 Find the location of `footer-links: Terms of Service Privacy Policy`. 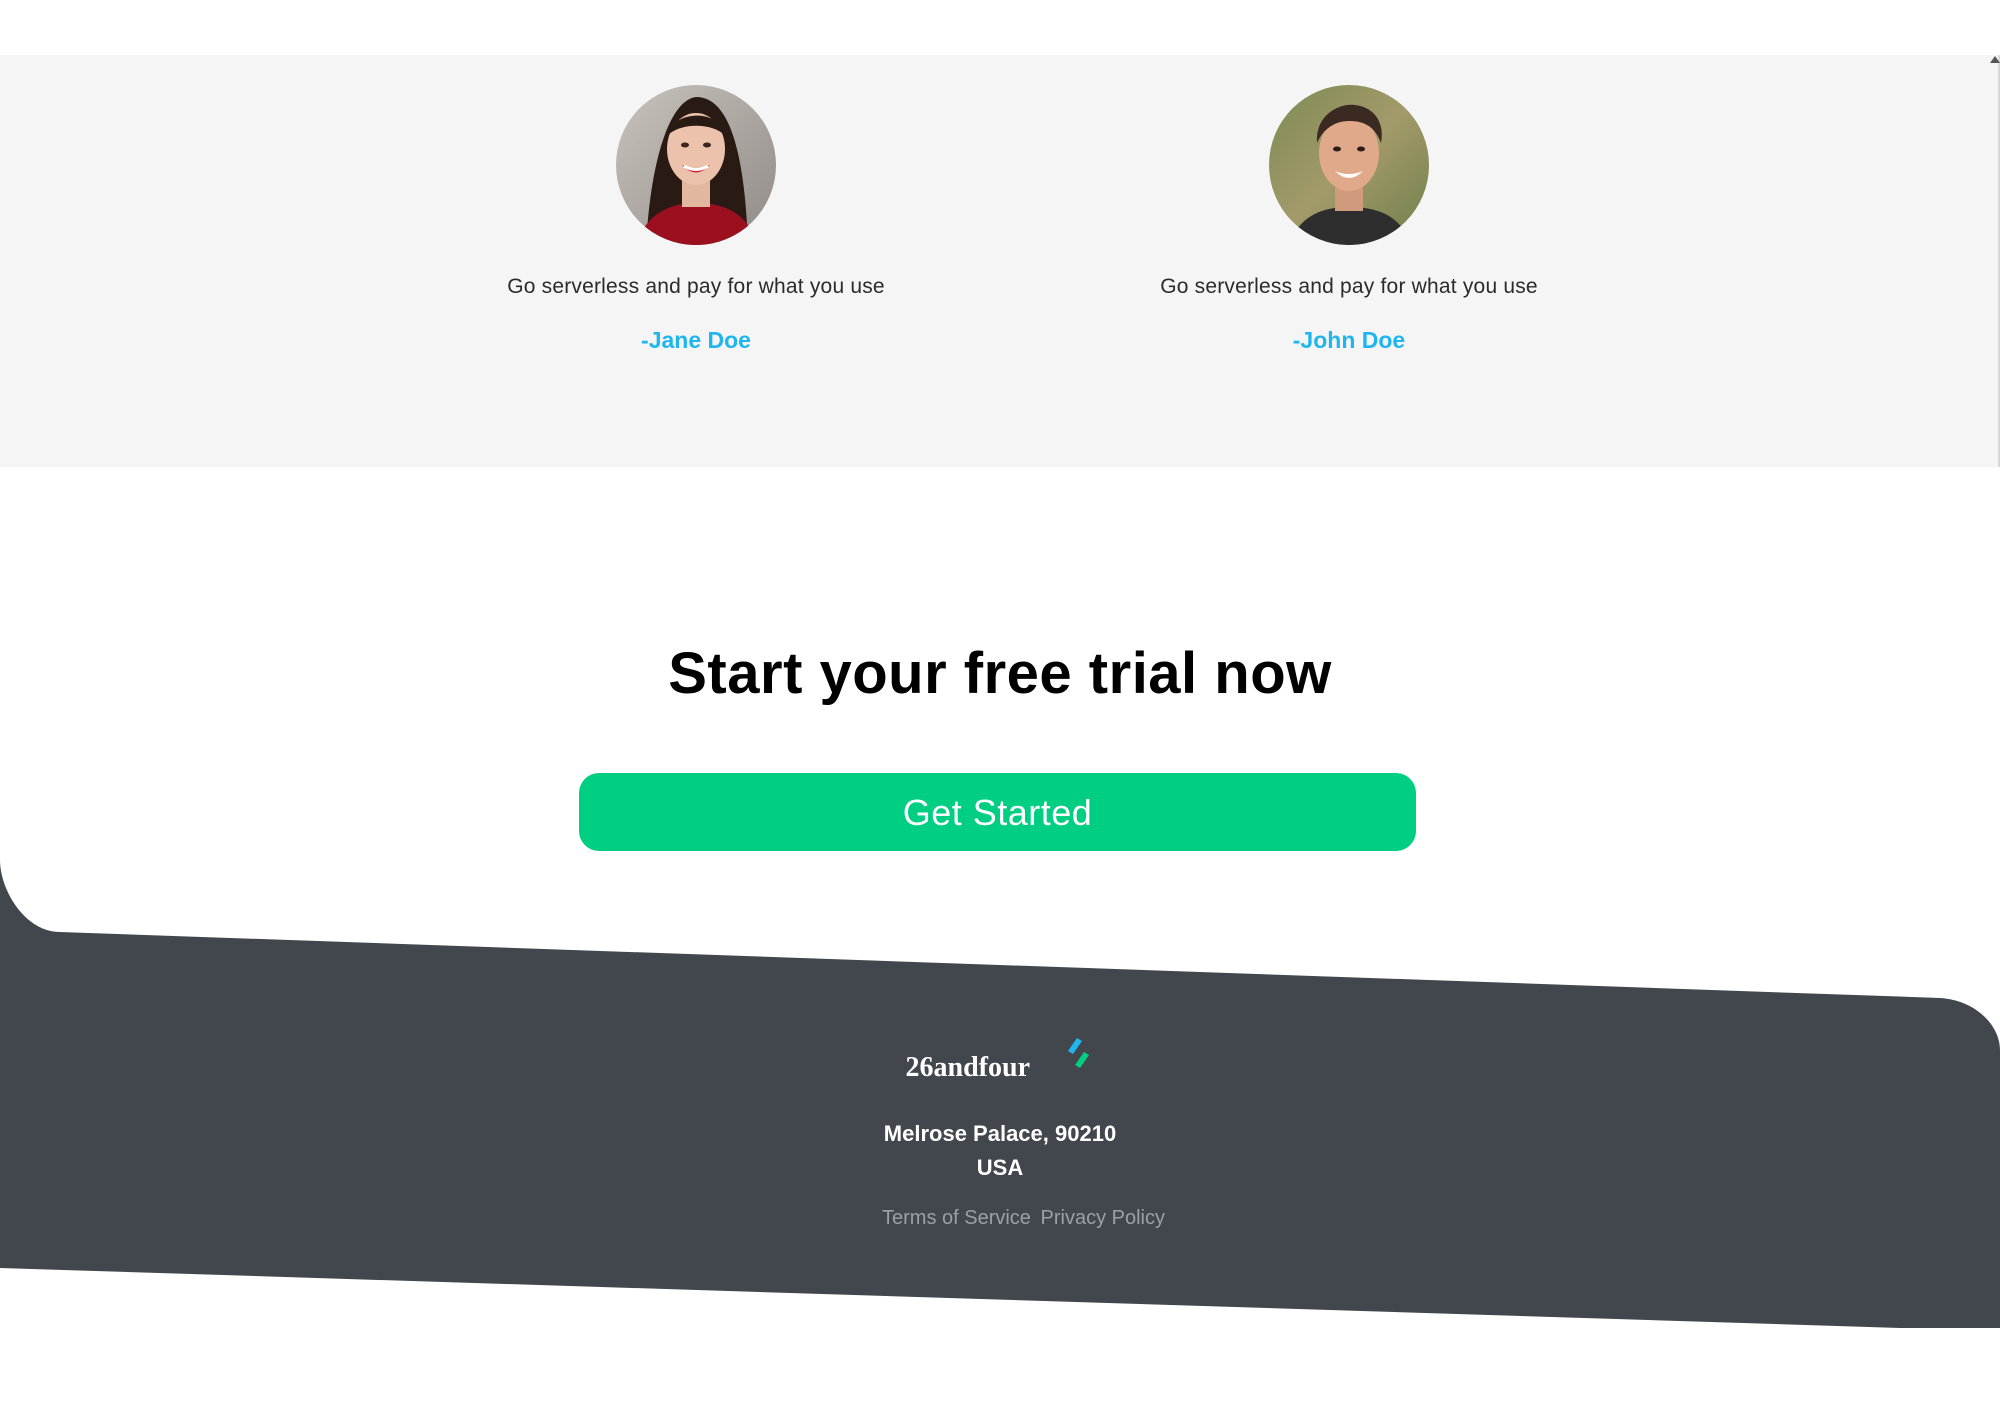

footer-links: Terms of Service Privacy Policy is located at coordinates (1025, 1218).